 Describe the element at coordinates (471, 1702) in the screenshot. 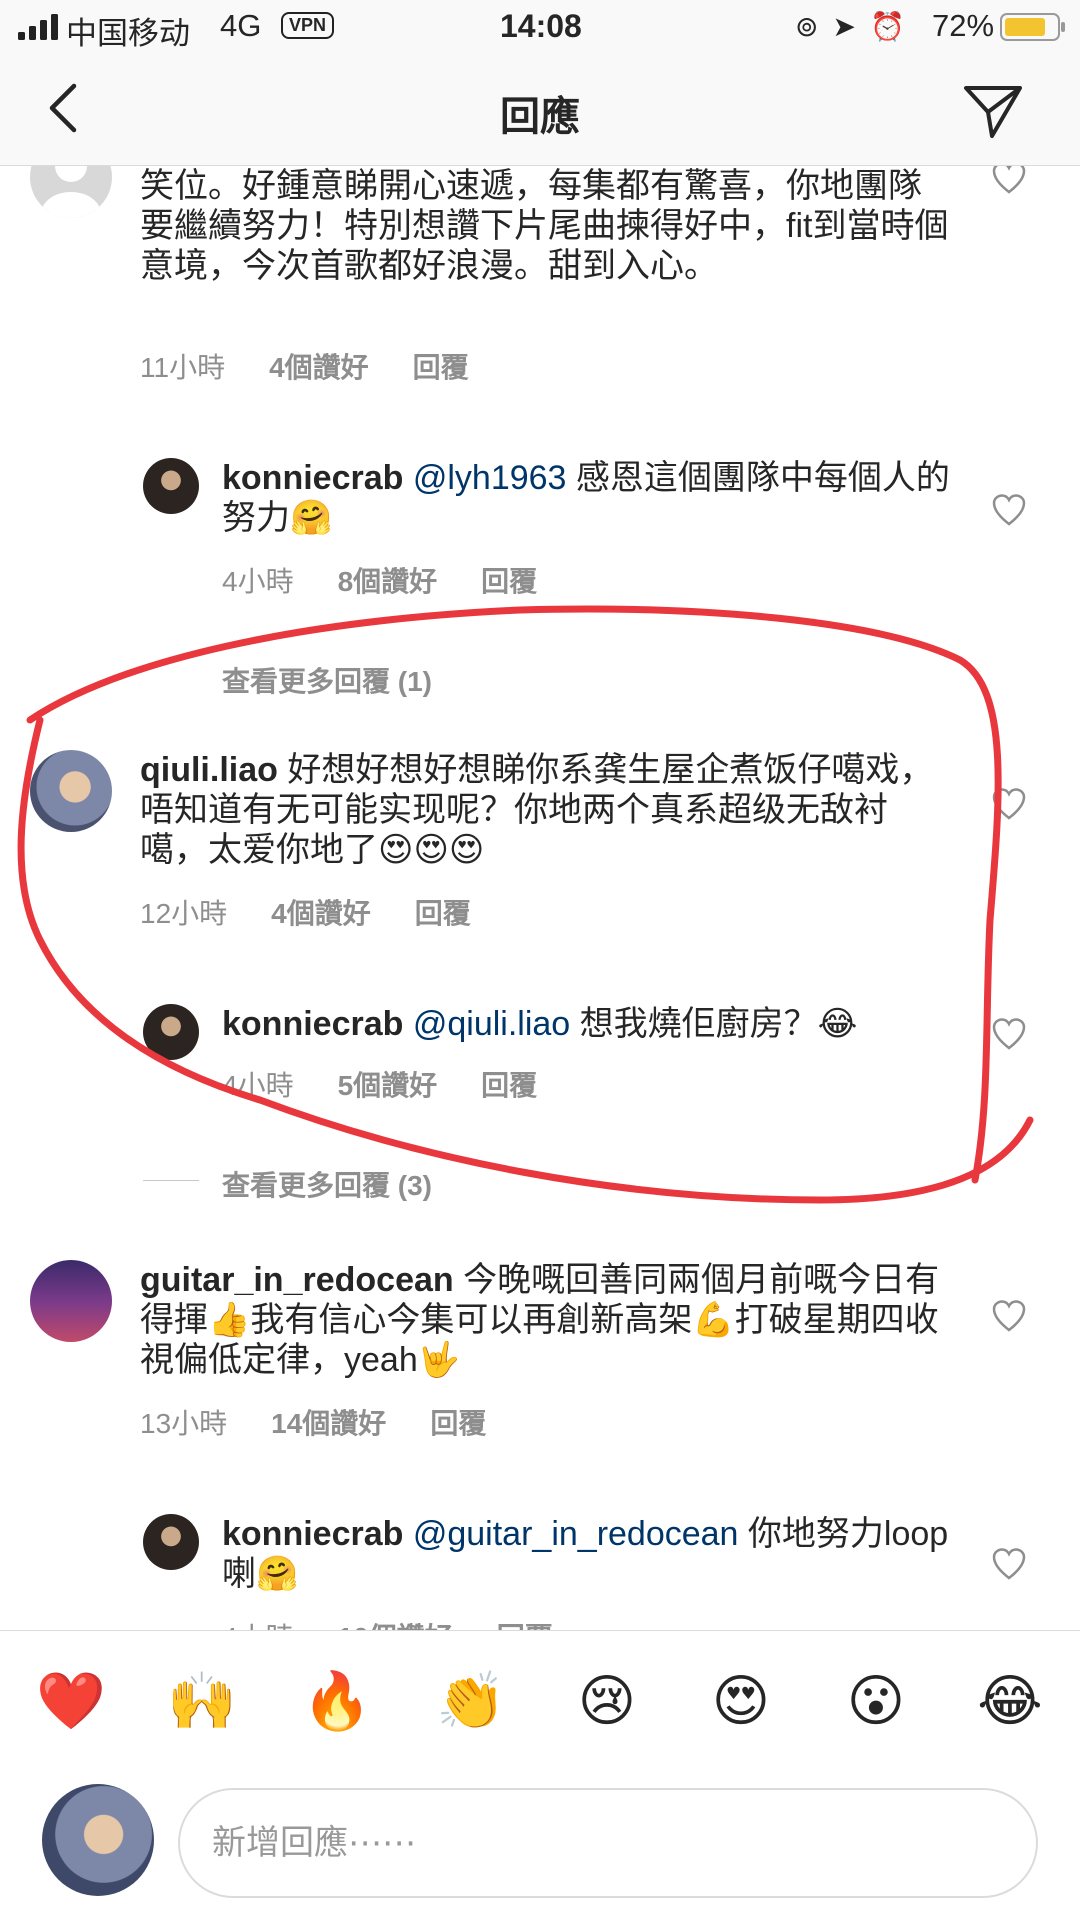

I see `emoji-clap-button: 👏` at that location.